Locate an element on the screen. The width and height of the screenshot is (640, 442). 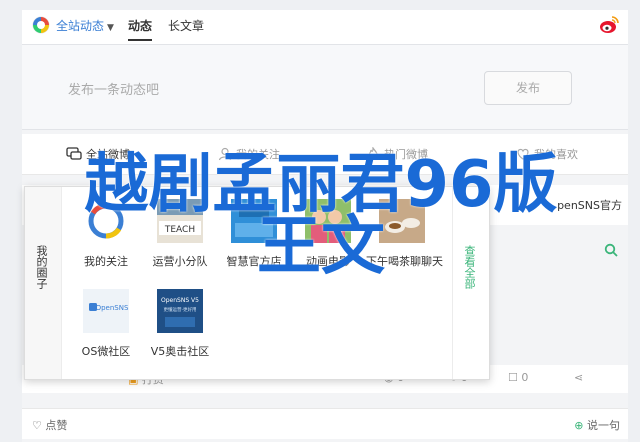
filter-following: 我的关注 is located at coordinates (249, 154).